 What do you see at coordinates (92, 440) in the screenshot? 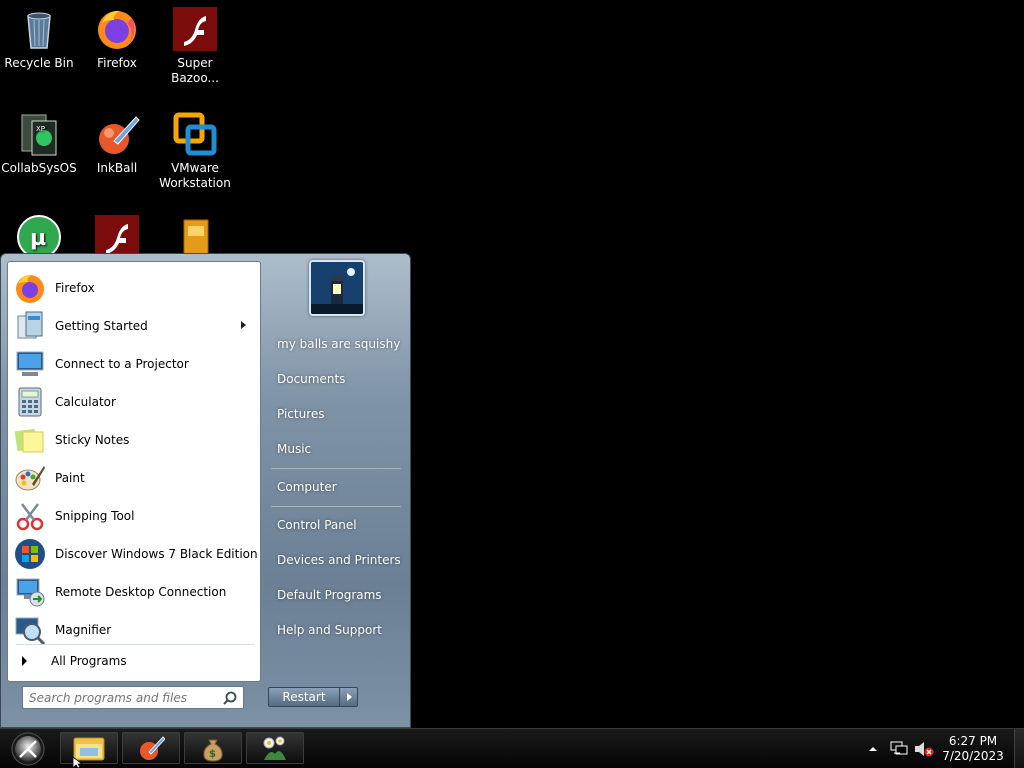
I see `program-label: Sticky Notes` at bounding box center [92, 440].